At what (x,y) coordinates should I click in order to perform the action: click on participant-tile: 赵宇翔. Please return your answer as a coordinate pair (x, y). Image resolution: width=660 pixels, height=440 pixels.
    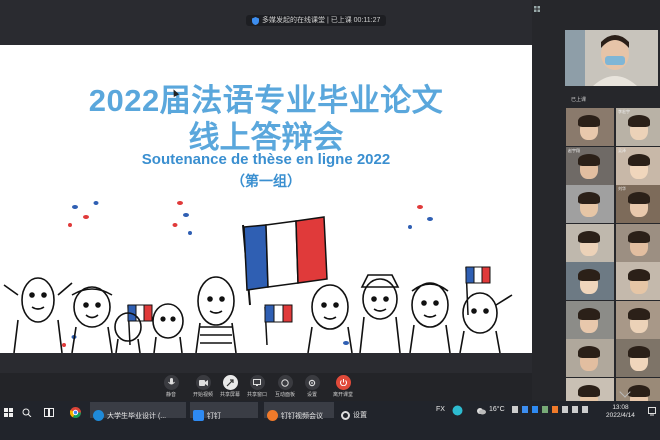
    Looking at the image, I should click on (590, 165).